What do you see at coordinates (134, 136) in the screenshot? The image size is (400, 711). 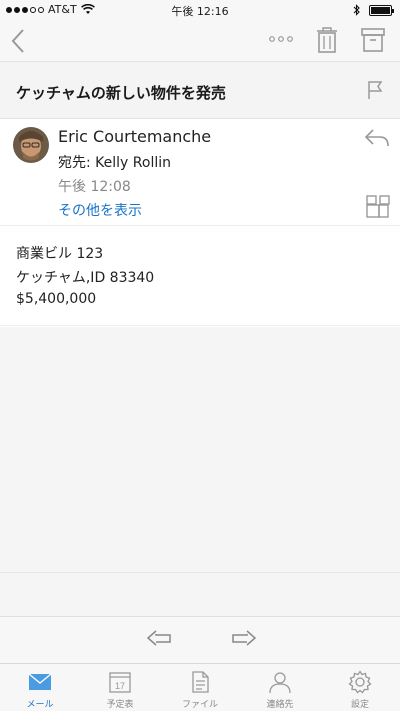 I see `sender-name: Eric Courtemanche` at bounding box center [134, 136].